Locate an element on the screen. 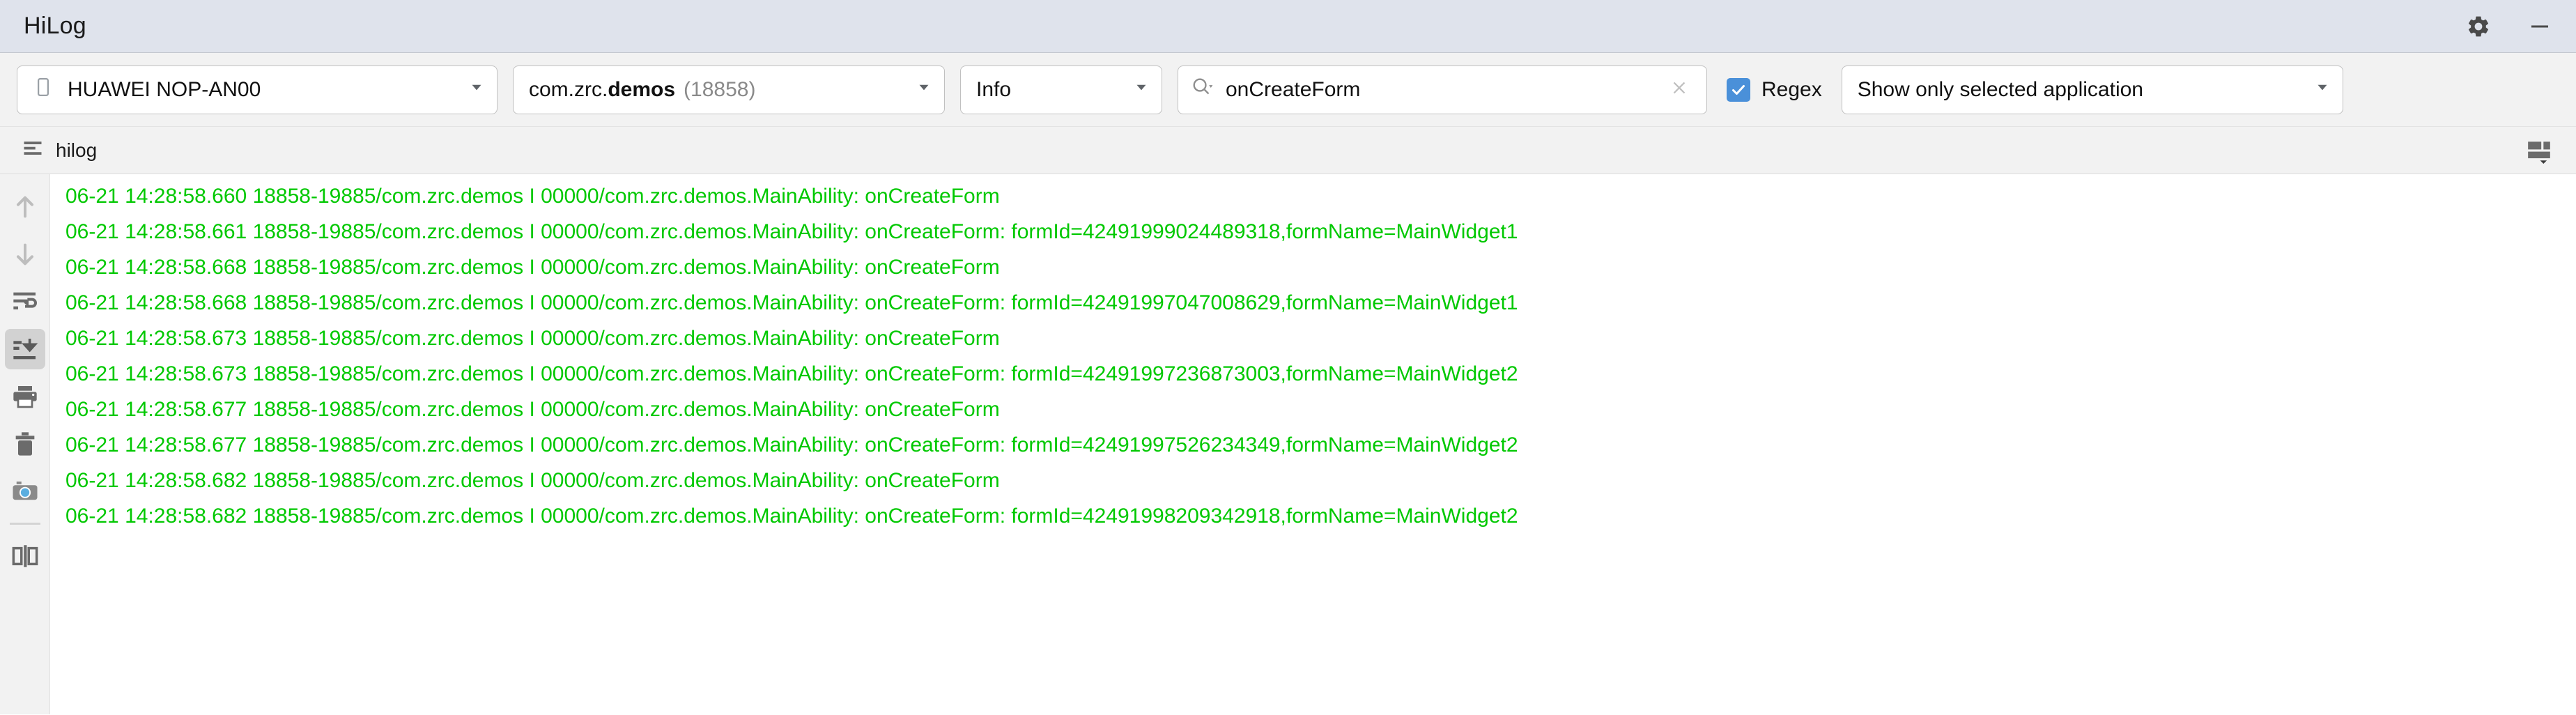  settings-button is located at coordinates (2478, 27).